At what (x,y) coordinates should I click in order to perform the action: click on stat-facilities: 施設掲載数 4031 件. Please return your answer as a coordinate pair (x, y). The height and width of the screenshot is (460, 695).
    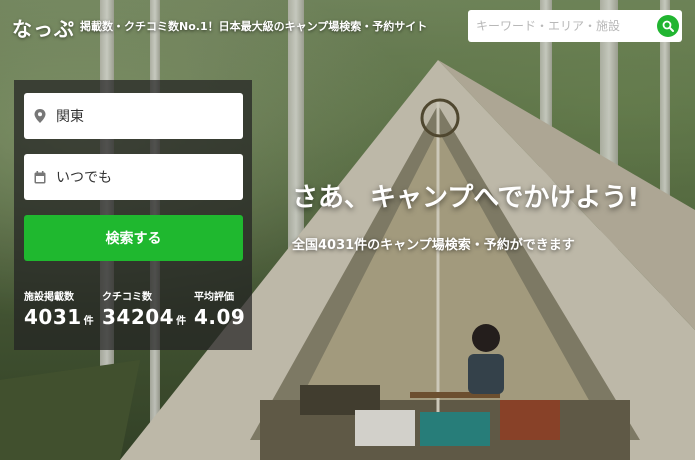
    Looking at the image, I should click on (59, 308).